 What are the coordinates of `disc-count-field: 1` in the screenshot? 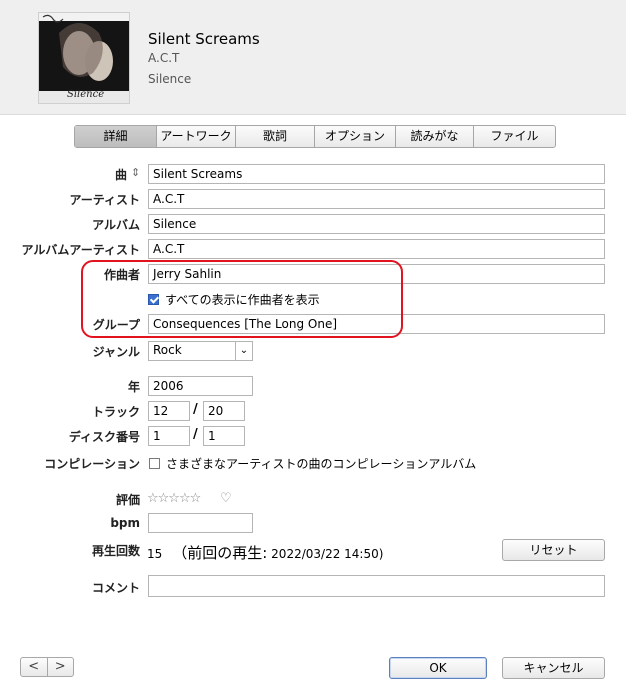 It's located at (224, 436).